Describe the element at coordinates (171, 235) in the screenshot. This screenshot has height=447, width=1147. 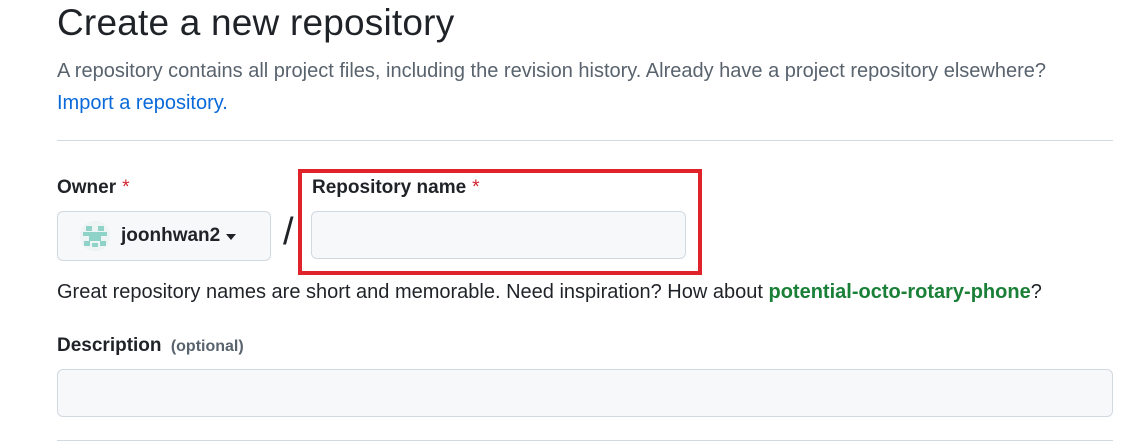
I see `owner-name: joonhwan2` at that location.